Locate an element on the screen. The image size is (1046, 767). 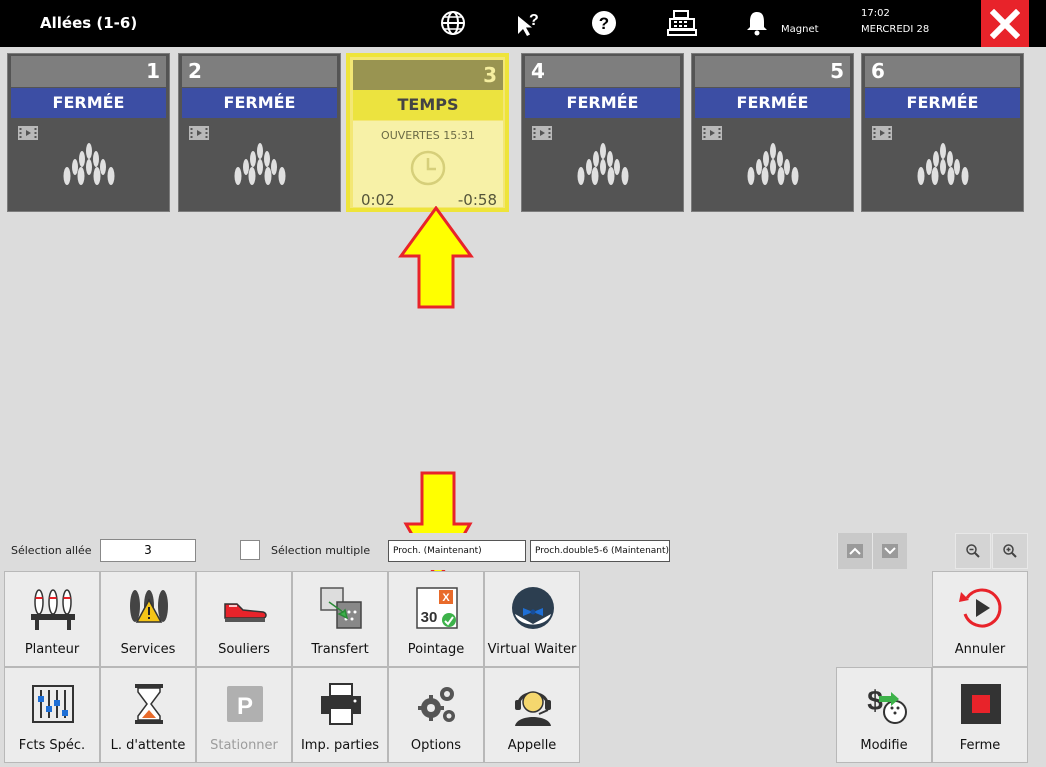
lane-selection-label: Sélection allée is located at coordinates (51, 550).